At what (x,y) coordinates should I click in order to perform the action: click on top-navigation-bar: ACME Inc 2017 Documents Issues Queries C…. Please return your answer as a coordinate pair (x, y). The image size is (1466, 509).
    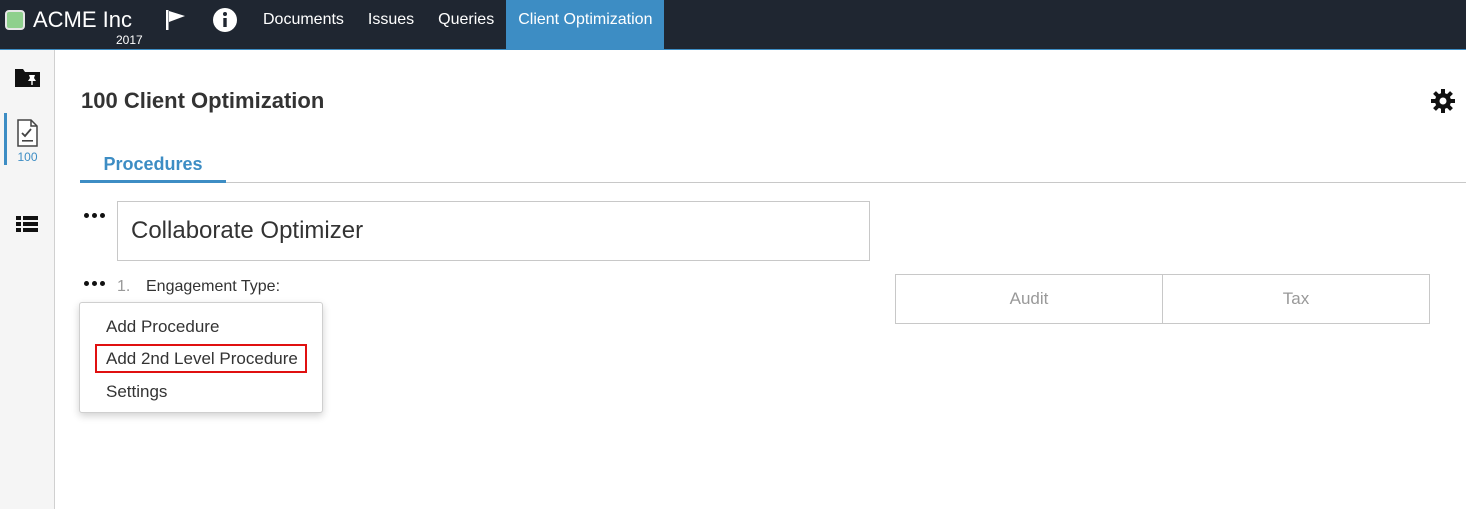
    Looking at the image, I should click on (733, 25).